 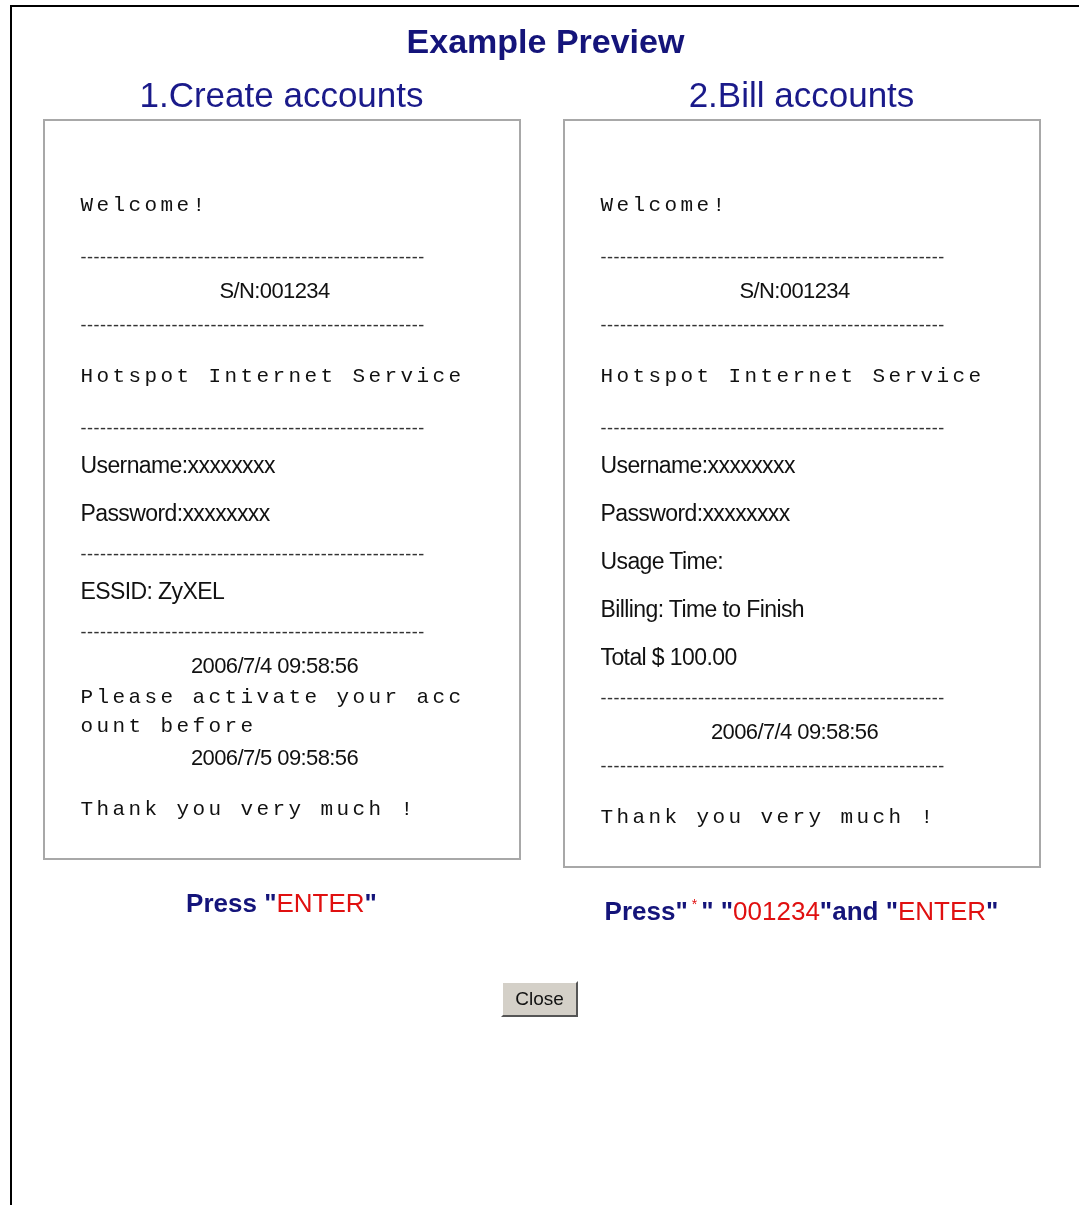 I want to click on receipt-text: 2006/7/5 09:58:56, so click(x=274, y=758).